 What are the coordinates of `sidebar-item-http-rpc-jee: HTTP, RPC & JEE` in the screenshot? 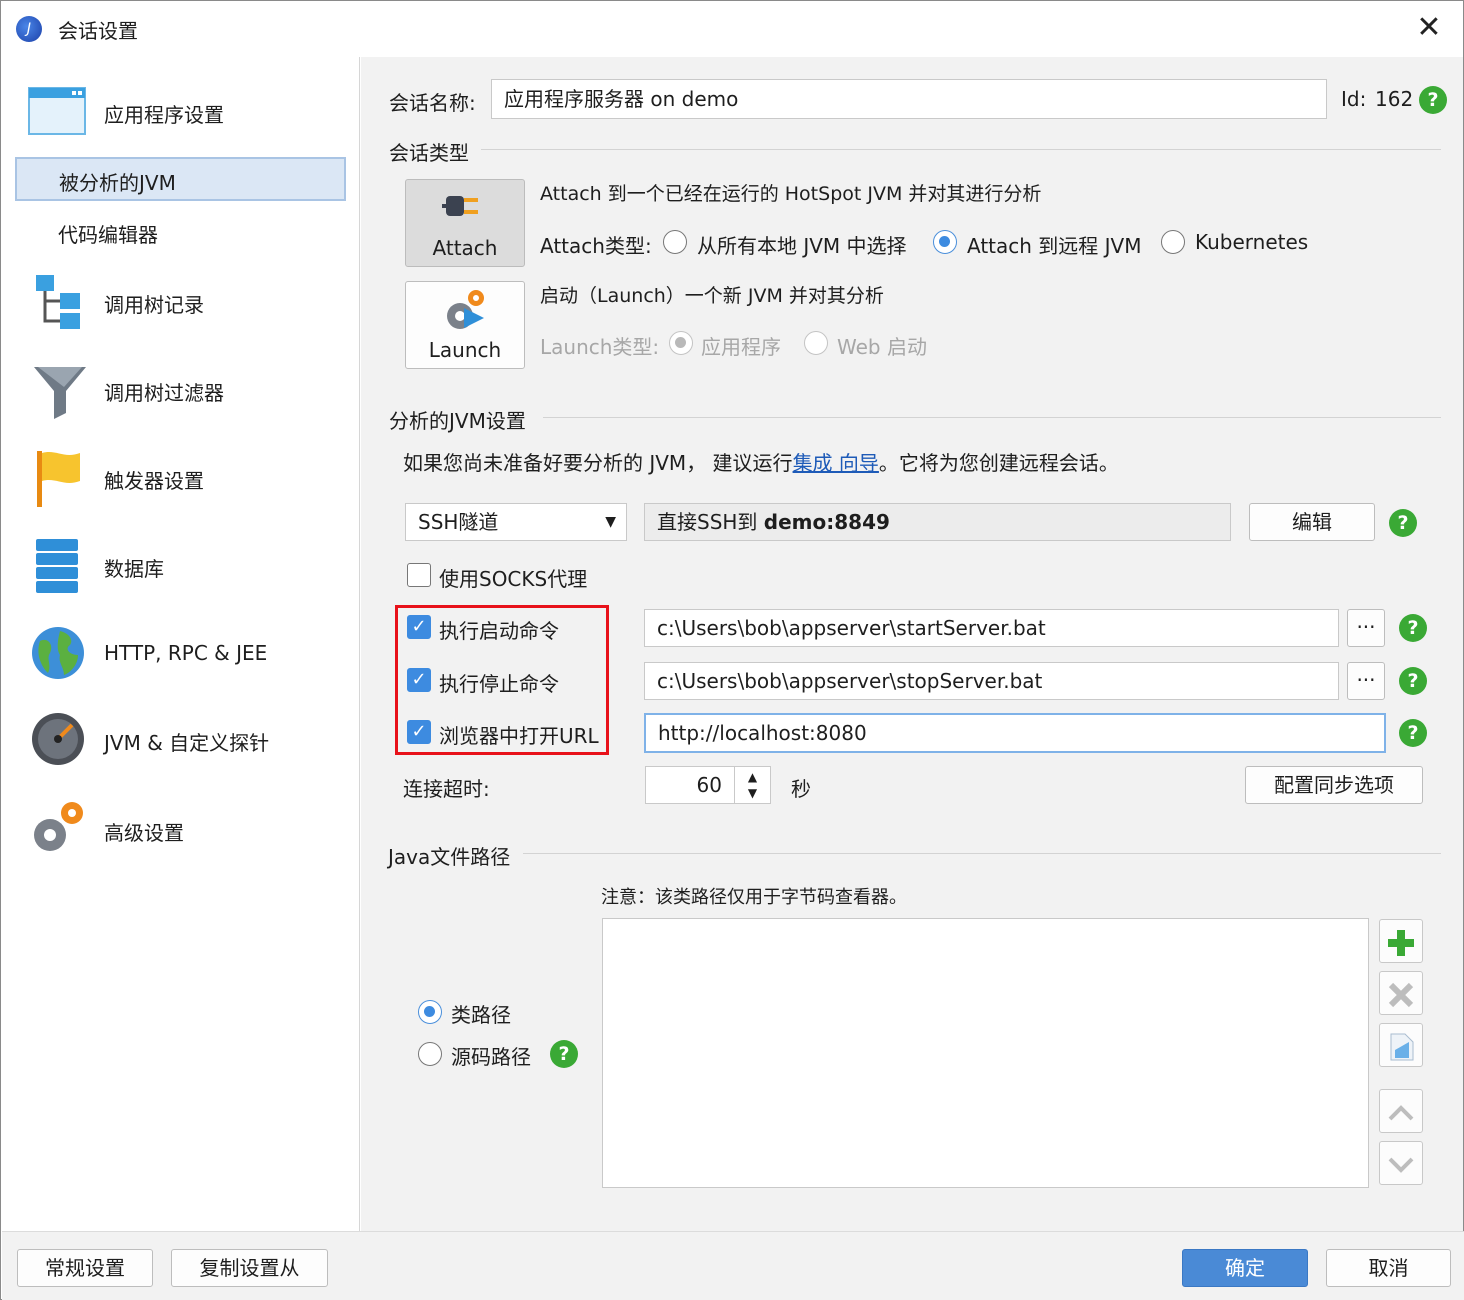 It's located at (181, 654).